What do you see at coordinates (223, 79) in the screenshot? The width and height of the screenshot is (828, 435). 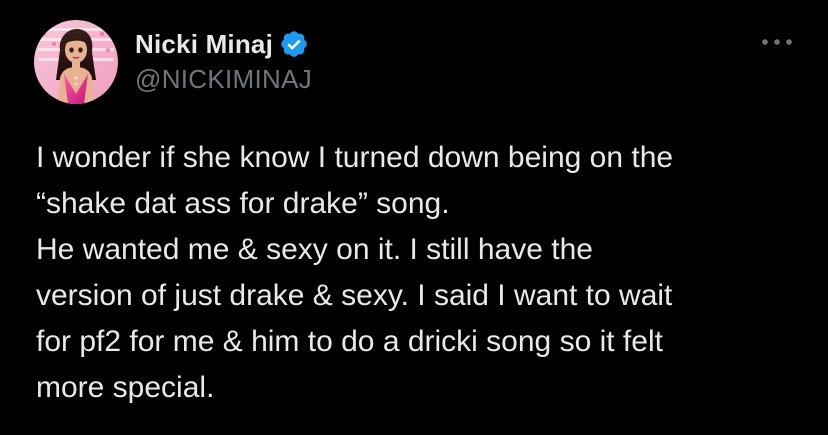 I see `author-handle: @NICKIMINAJ` at bounding box center [223, 79].